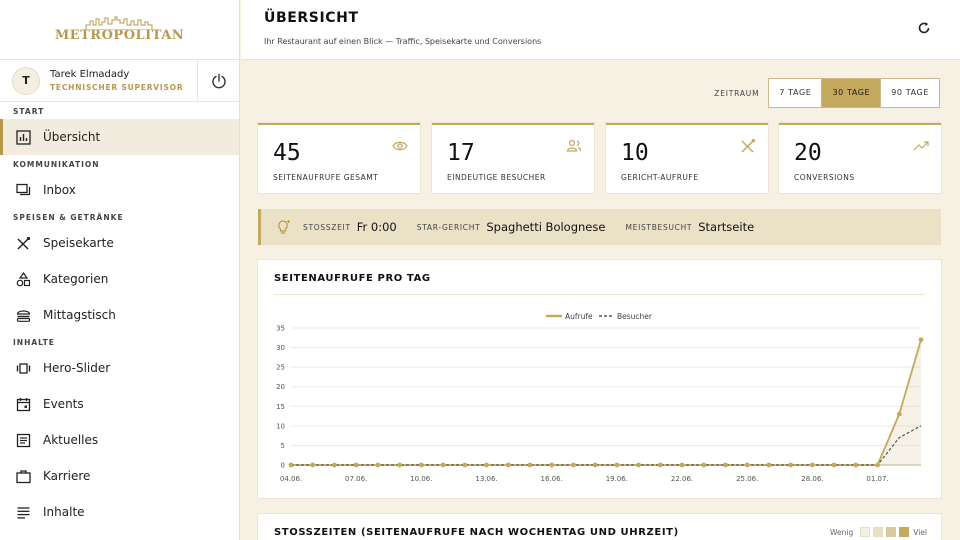 The height and width of the screenshot is (540, 960). I want to click on avatar: T, so click(26, 80).